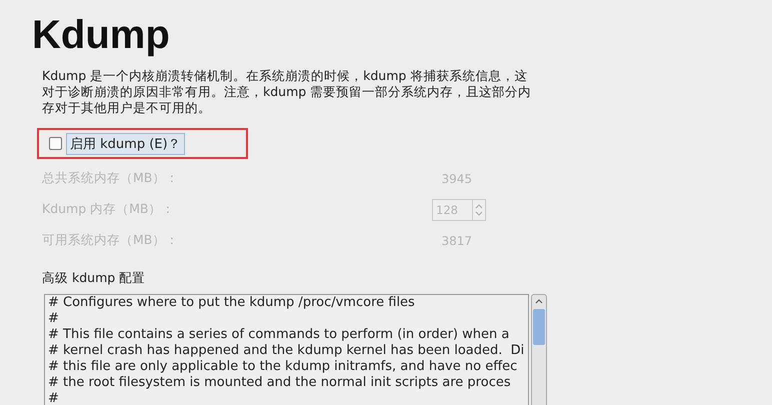 This screenshot has height=405, width=772. Describe the element at coordinates (55, 143) in the screenshot. I see `enable-checkbox` at that location.